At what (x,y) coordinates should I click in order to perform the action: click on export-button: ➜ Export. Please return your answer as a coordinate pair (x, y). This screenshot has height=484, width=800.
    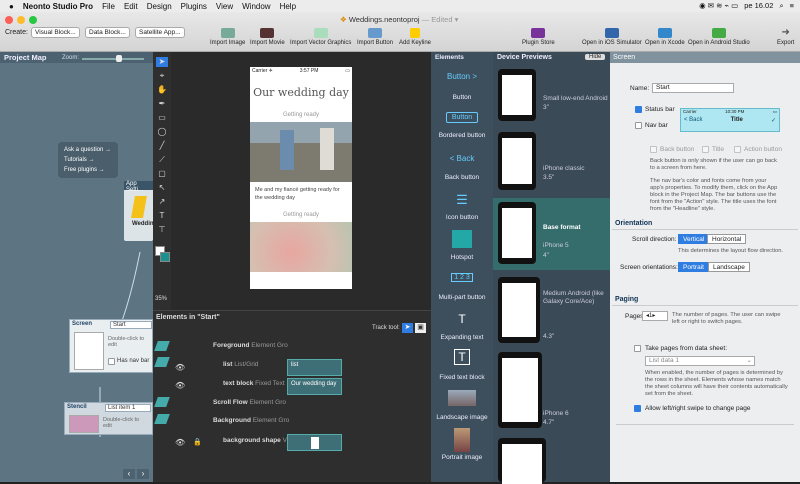
    Looking at the image, I should click on (785, 37).